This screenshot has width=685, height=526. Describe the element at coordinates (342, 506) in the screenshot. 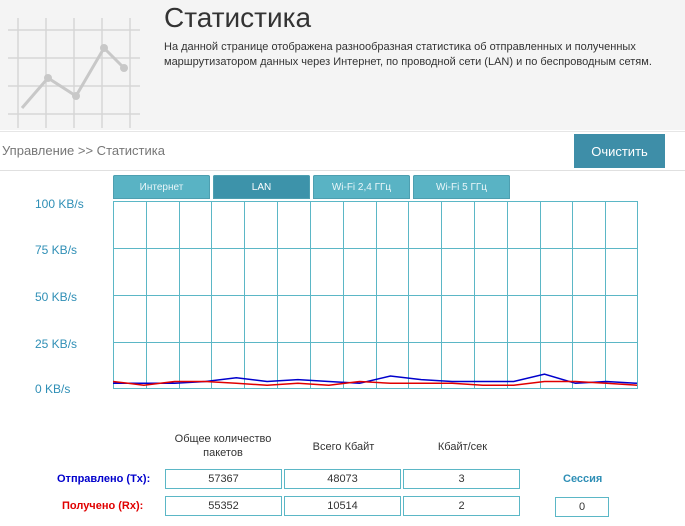

I see `rx-kbytes-cell: 10514` at that location.